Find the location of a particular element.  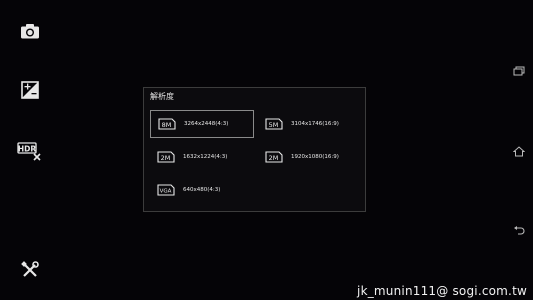

resolution-option-8m: 8M 3264x2448(4:3) is located at coordinates (202, 124).